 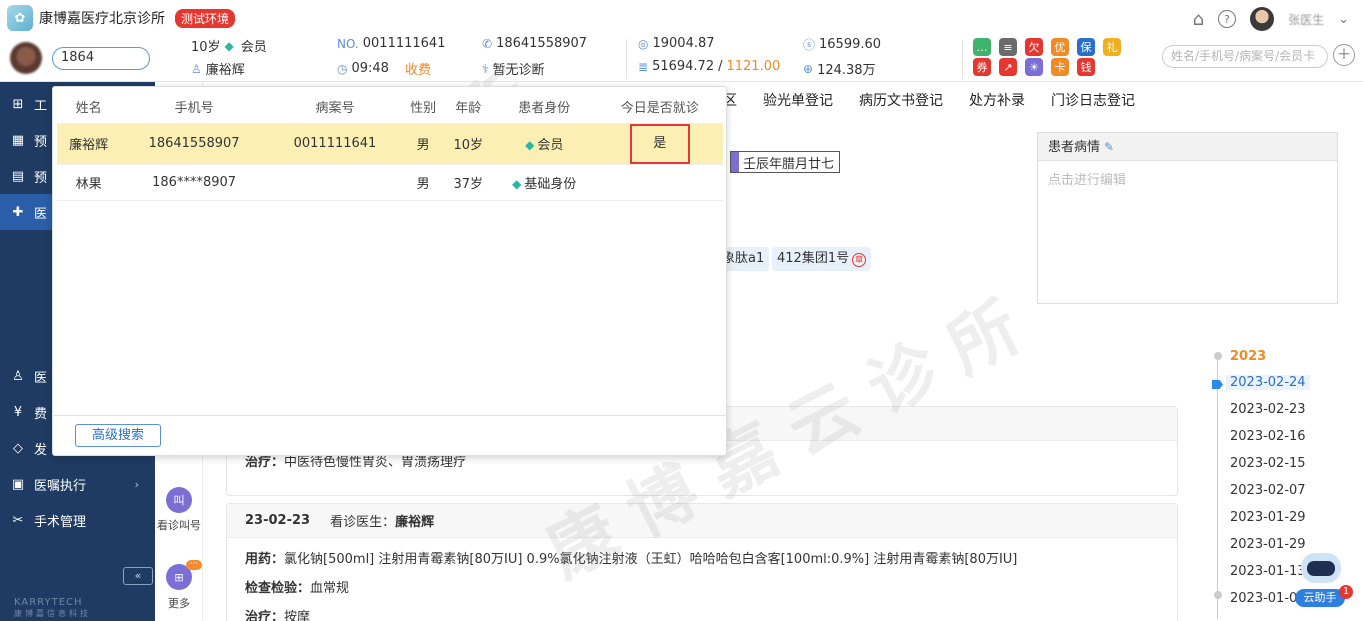 What do you see at coordinates (179, 500) in the screenshot?
I see `call-number-button: 叫` at bounding box center [179, 500].